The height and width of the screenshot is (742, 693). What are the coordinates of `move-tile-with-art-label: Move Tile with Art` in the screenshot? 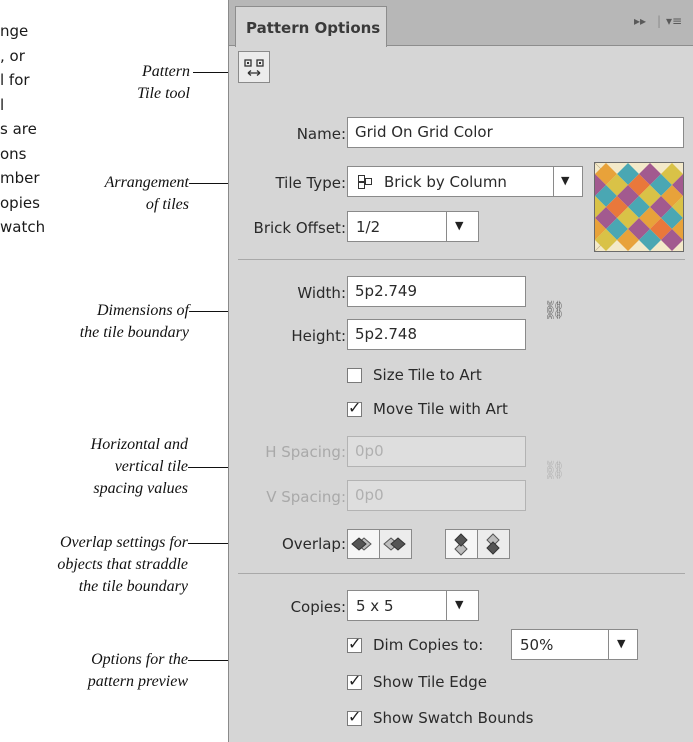 It's located at (440, 409).